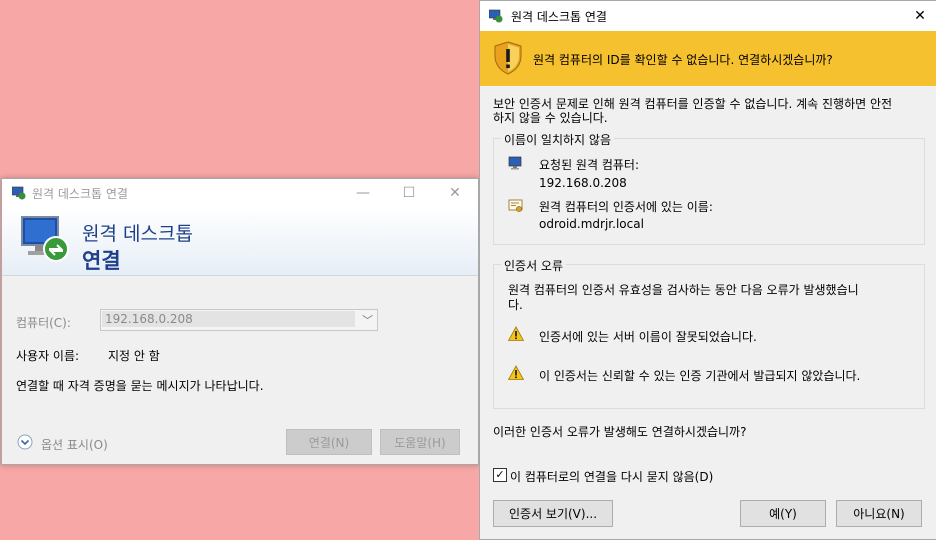 The image size is (936, 540). What do you see at coordinates (137, 234) in the screenshot?
I see `banner-title-line1: 원격 데스크톱` at bounding box center [137, 234].